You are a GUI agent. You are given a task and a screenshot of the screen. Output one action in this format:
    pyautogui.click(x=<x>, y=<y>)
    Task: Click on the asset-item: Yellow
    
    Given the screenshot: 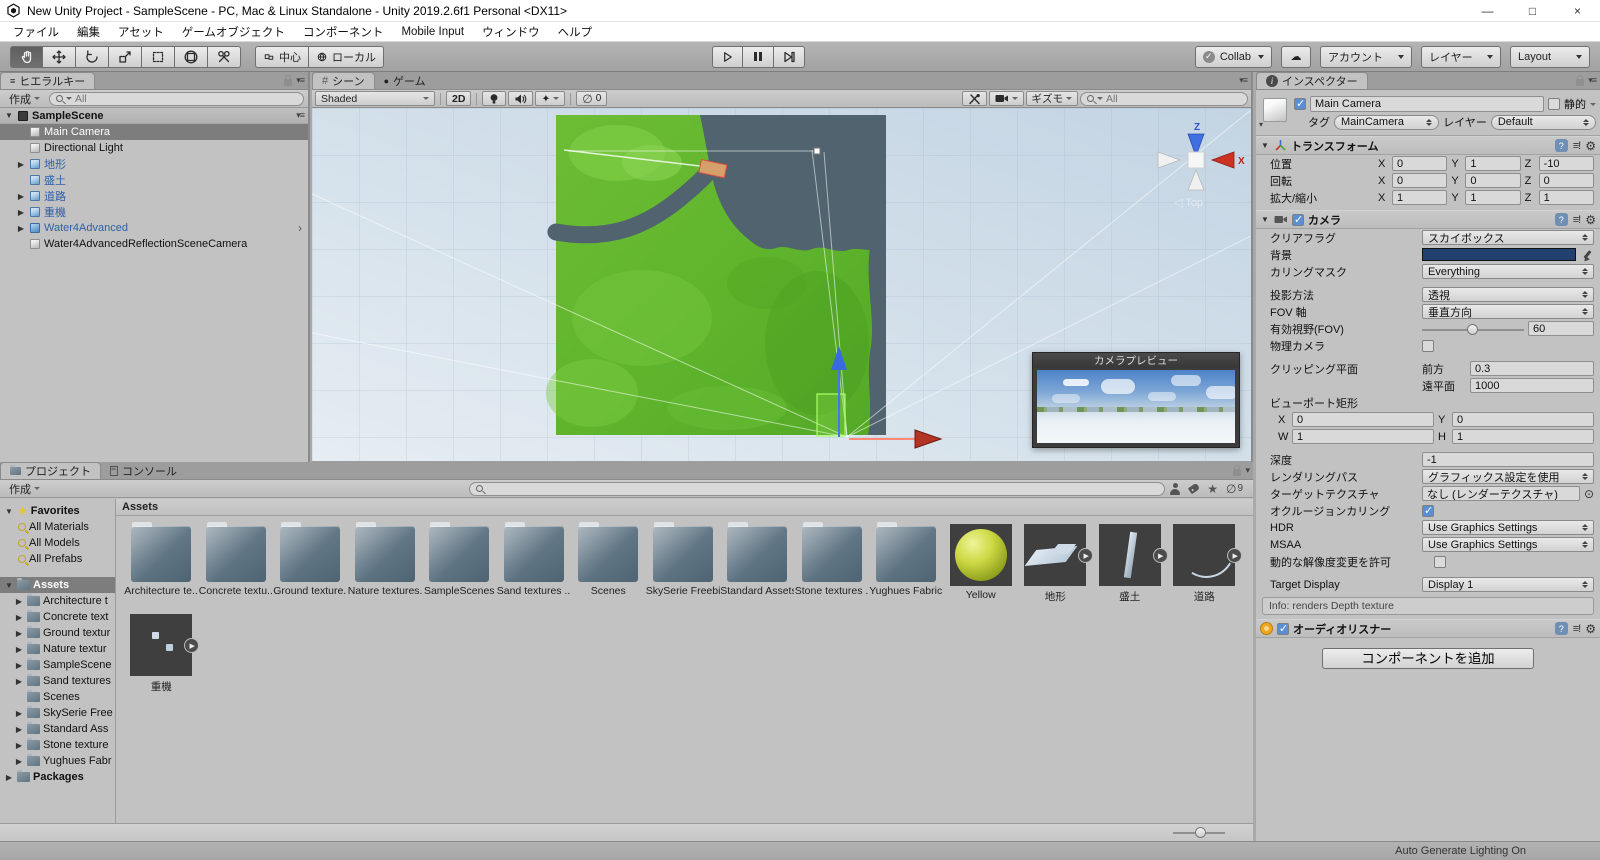 What is the action you would take?
    pyautogui.click(x=981, y=564)
    